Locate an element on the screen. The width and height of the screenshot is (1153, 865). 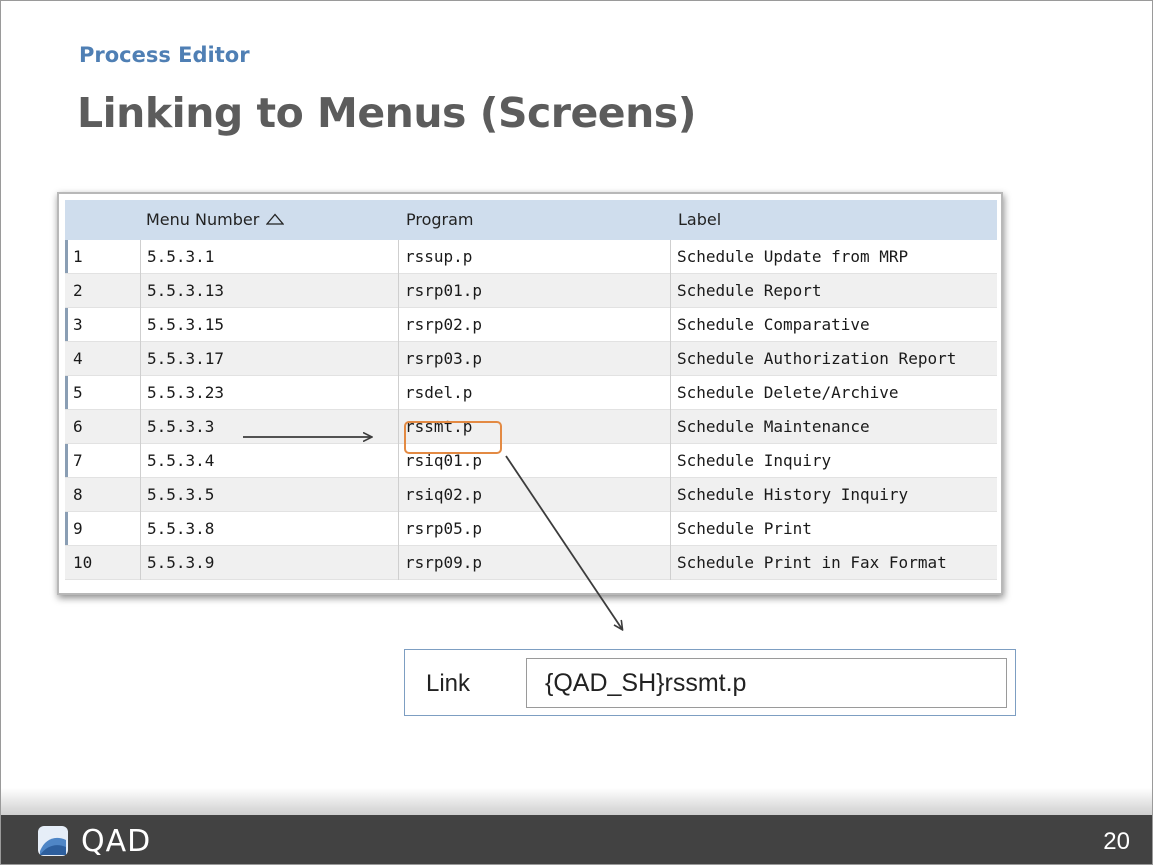
program-to-link-arrow is located at coordinates (563, 542).